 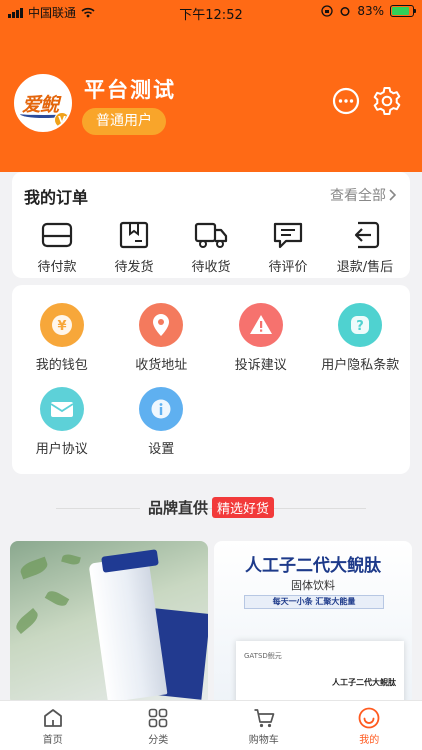 I want to click on service-complaint: 投诉建议, so click(x=261, y=338).